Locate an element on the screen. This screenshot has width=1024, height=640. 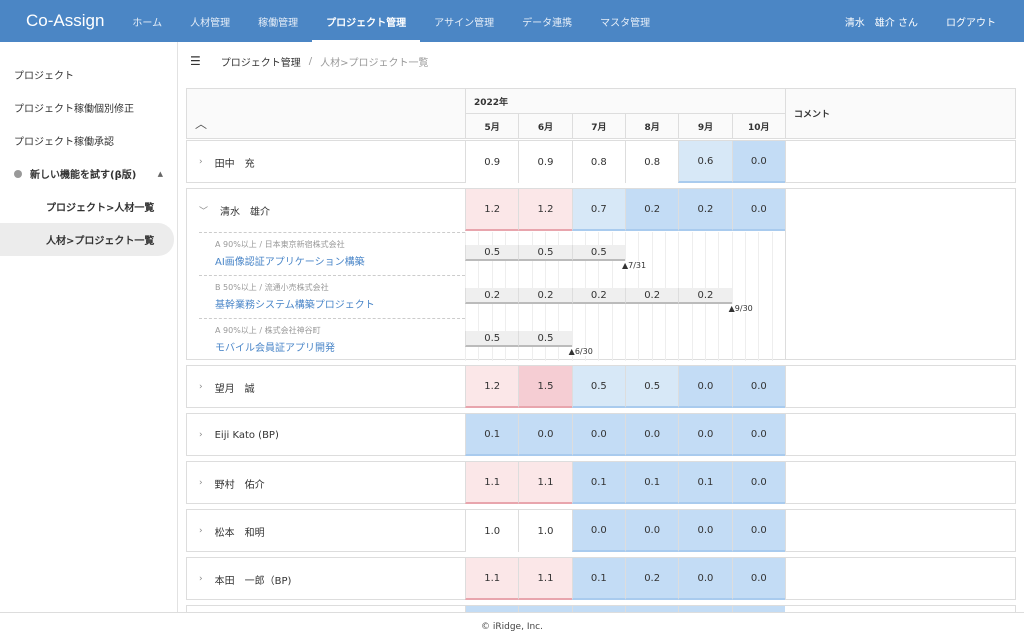
person-name: › 松本 和明 is located at coordinates (232, 531).